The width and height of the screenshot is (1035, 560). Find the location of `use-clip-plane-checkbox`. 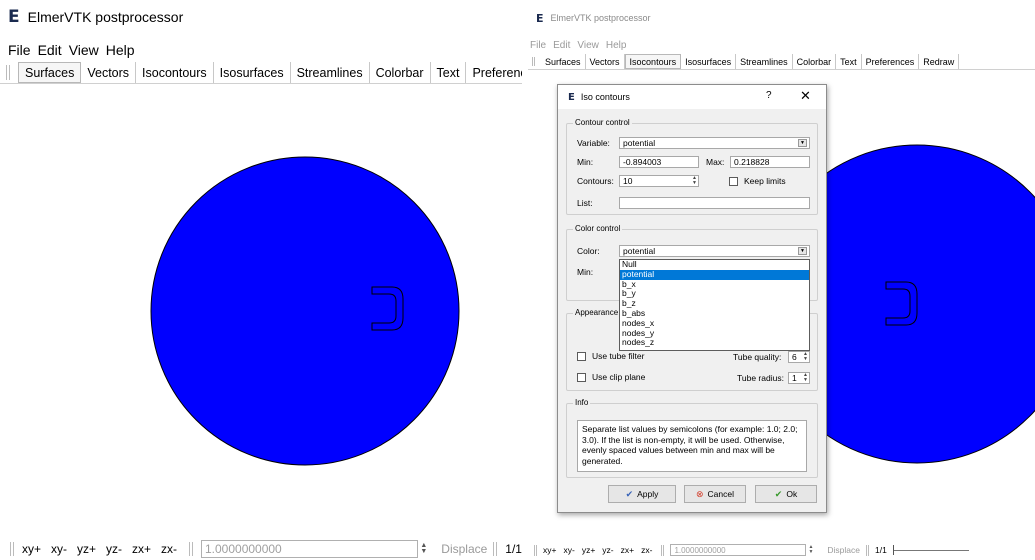

use-clip-plane-checkbox is located at coordinates (581, 377).